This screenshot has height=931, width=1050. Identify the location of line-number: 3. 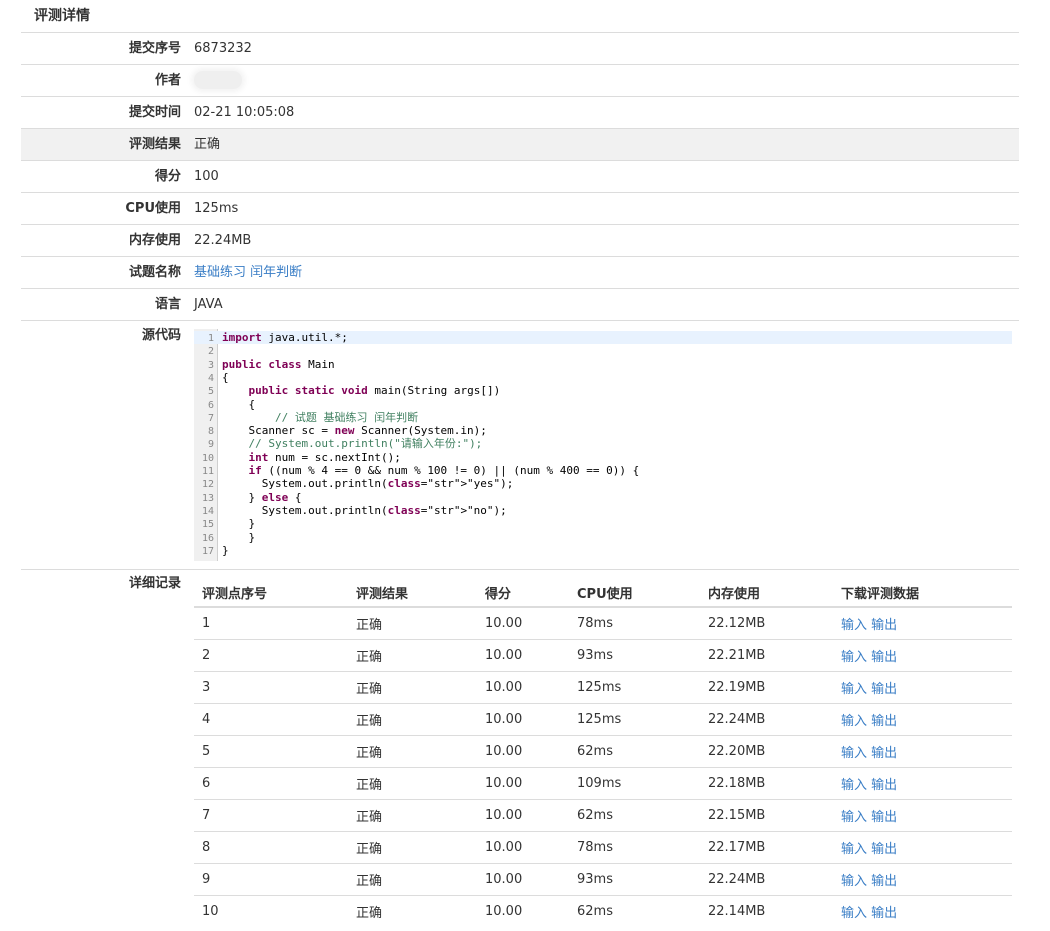
(210, 365).